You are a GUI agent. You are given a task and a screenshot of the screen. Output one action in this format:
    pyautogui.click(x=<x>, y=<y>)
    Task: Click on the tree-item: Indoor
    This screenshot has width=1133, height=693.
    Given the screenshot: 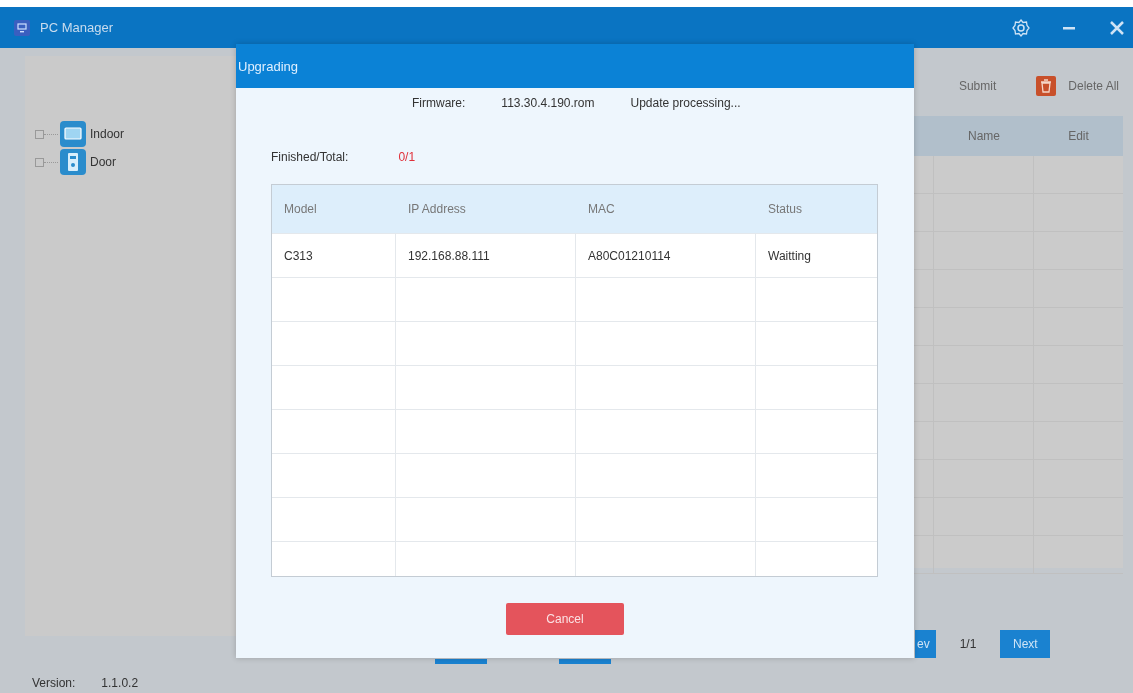 What is the action you would take?
    pyautogui.click(x=107, y=134)
    